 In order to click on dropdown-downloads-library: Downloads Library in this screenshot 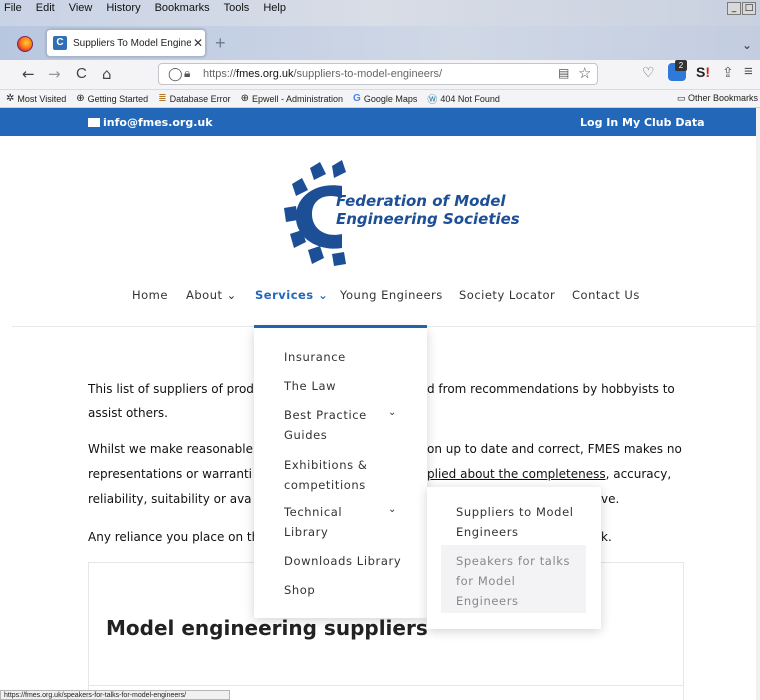, I will do `click(342, 561)`.